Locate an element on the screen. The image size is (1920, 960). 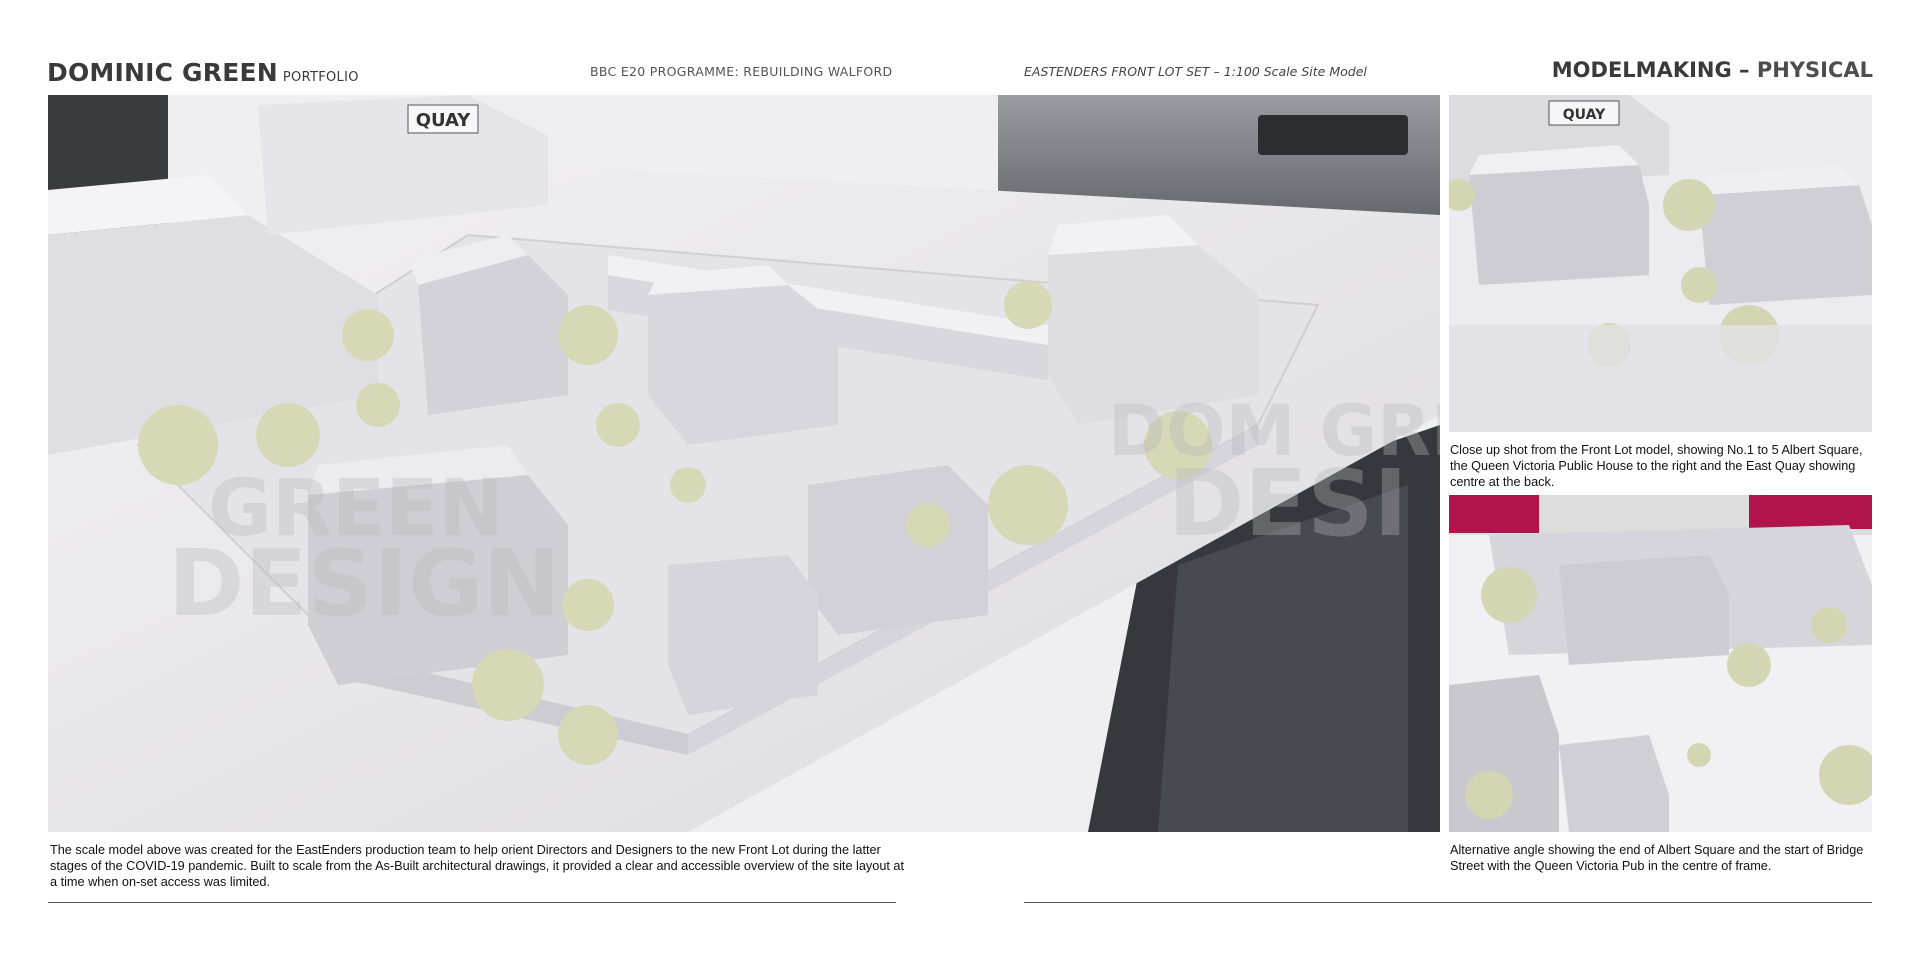
section-title: MODELMAKING – PHYSICAL is located at coordinates (1712, 70).